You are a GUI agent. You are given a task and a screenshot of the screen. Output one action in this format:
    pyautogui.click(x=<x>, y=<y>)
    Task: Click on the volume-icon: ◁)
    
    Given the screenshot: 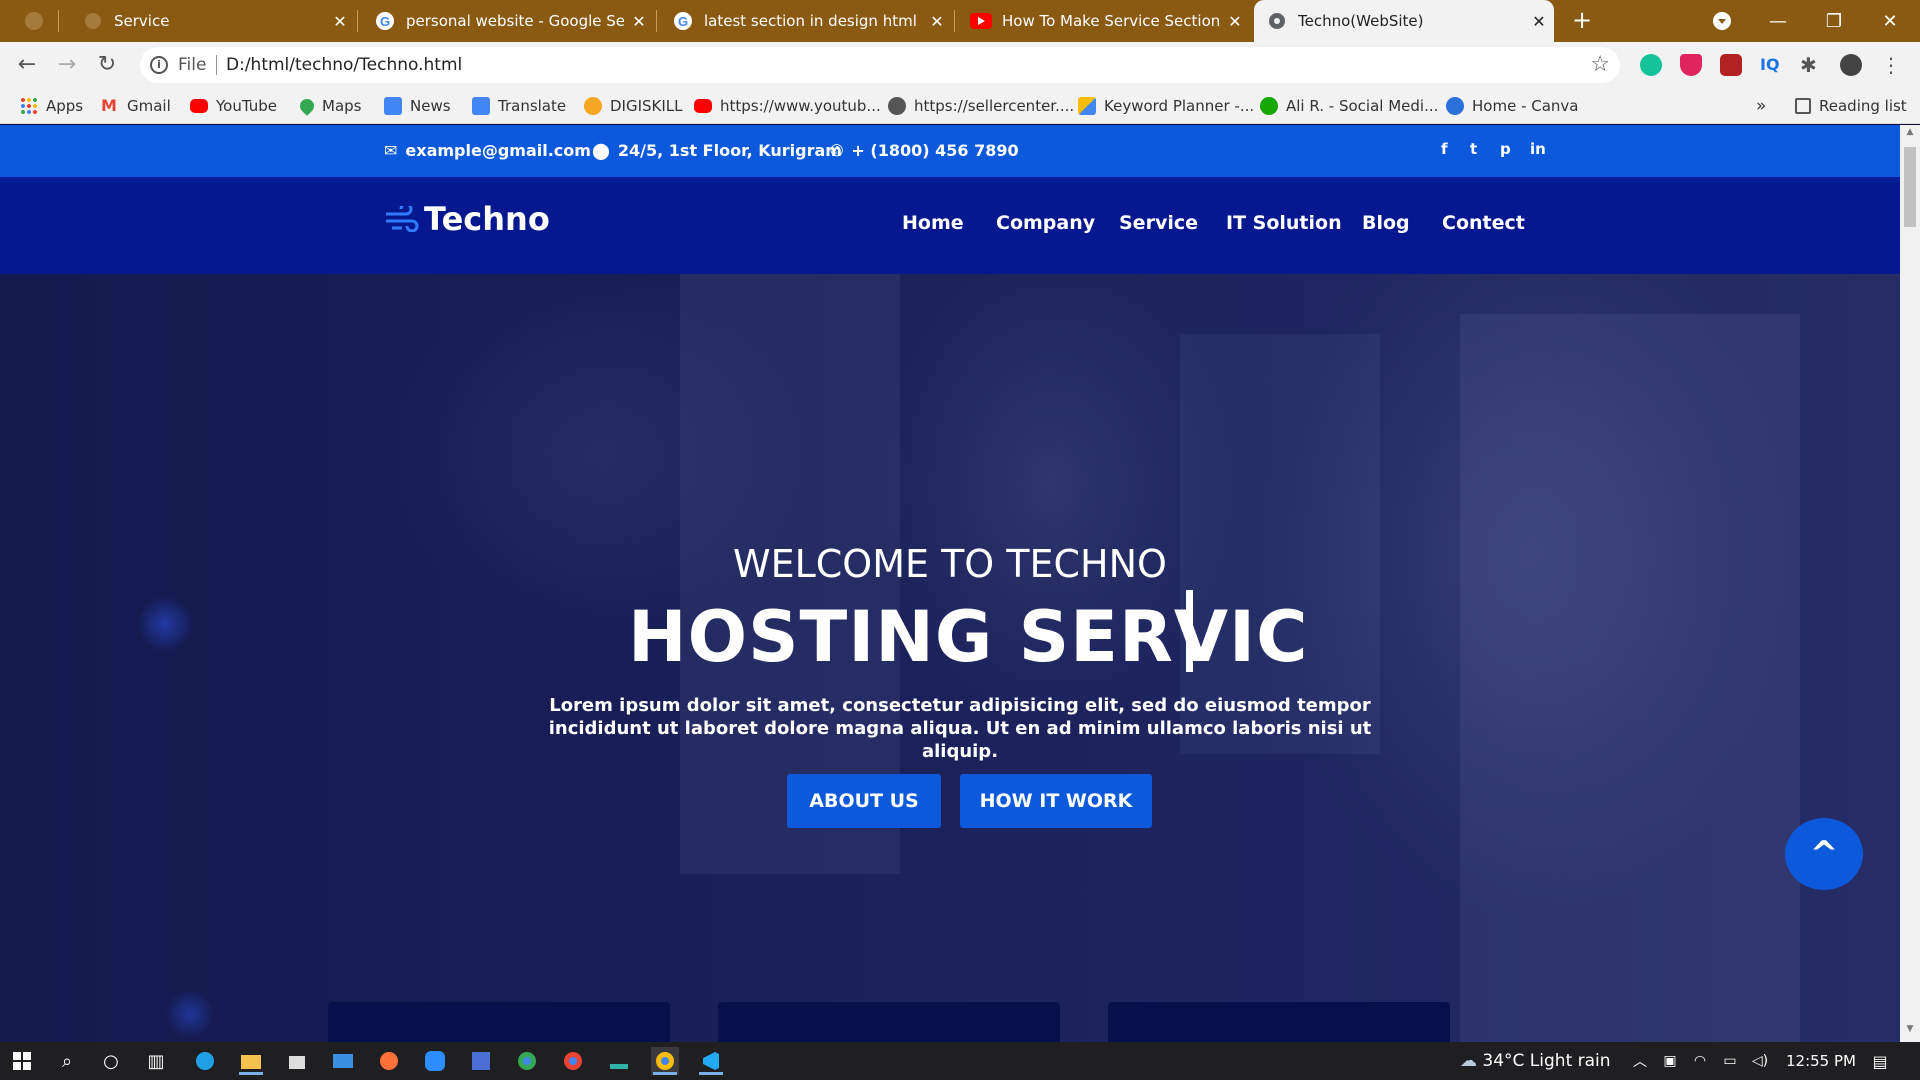 What is the action you would take?
    pyautogui.click(x=1760, y=1061)
    